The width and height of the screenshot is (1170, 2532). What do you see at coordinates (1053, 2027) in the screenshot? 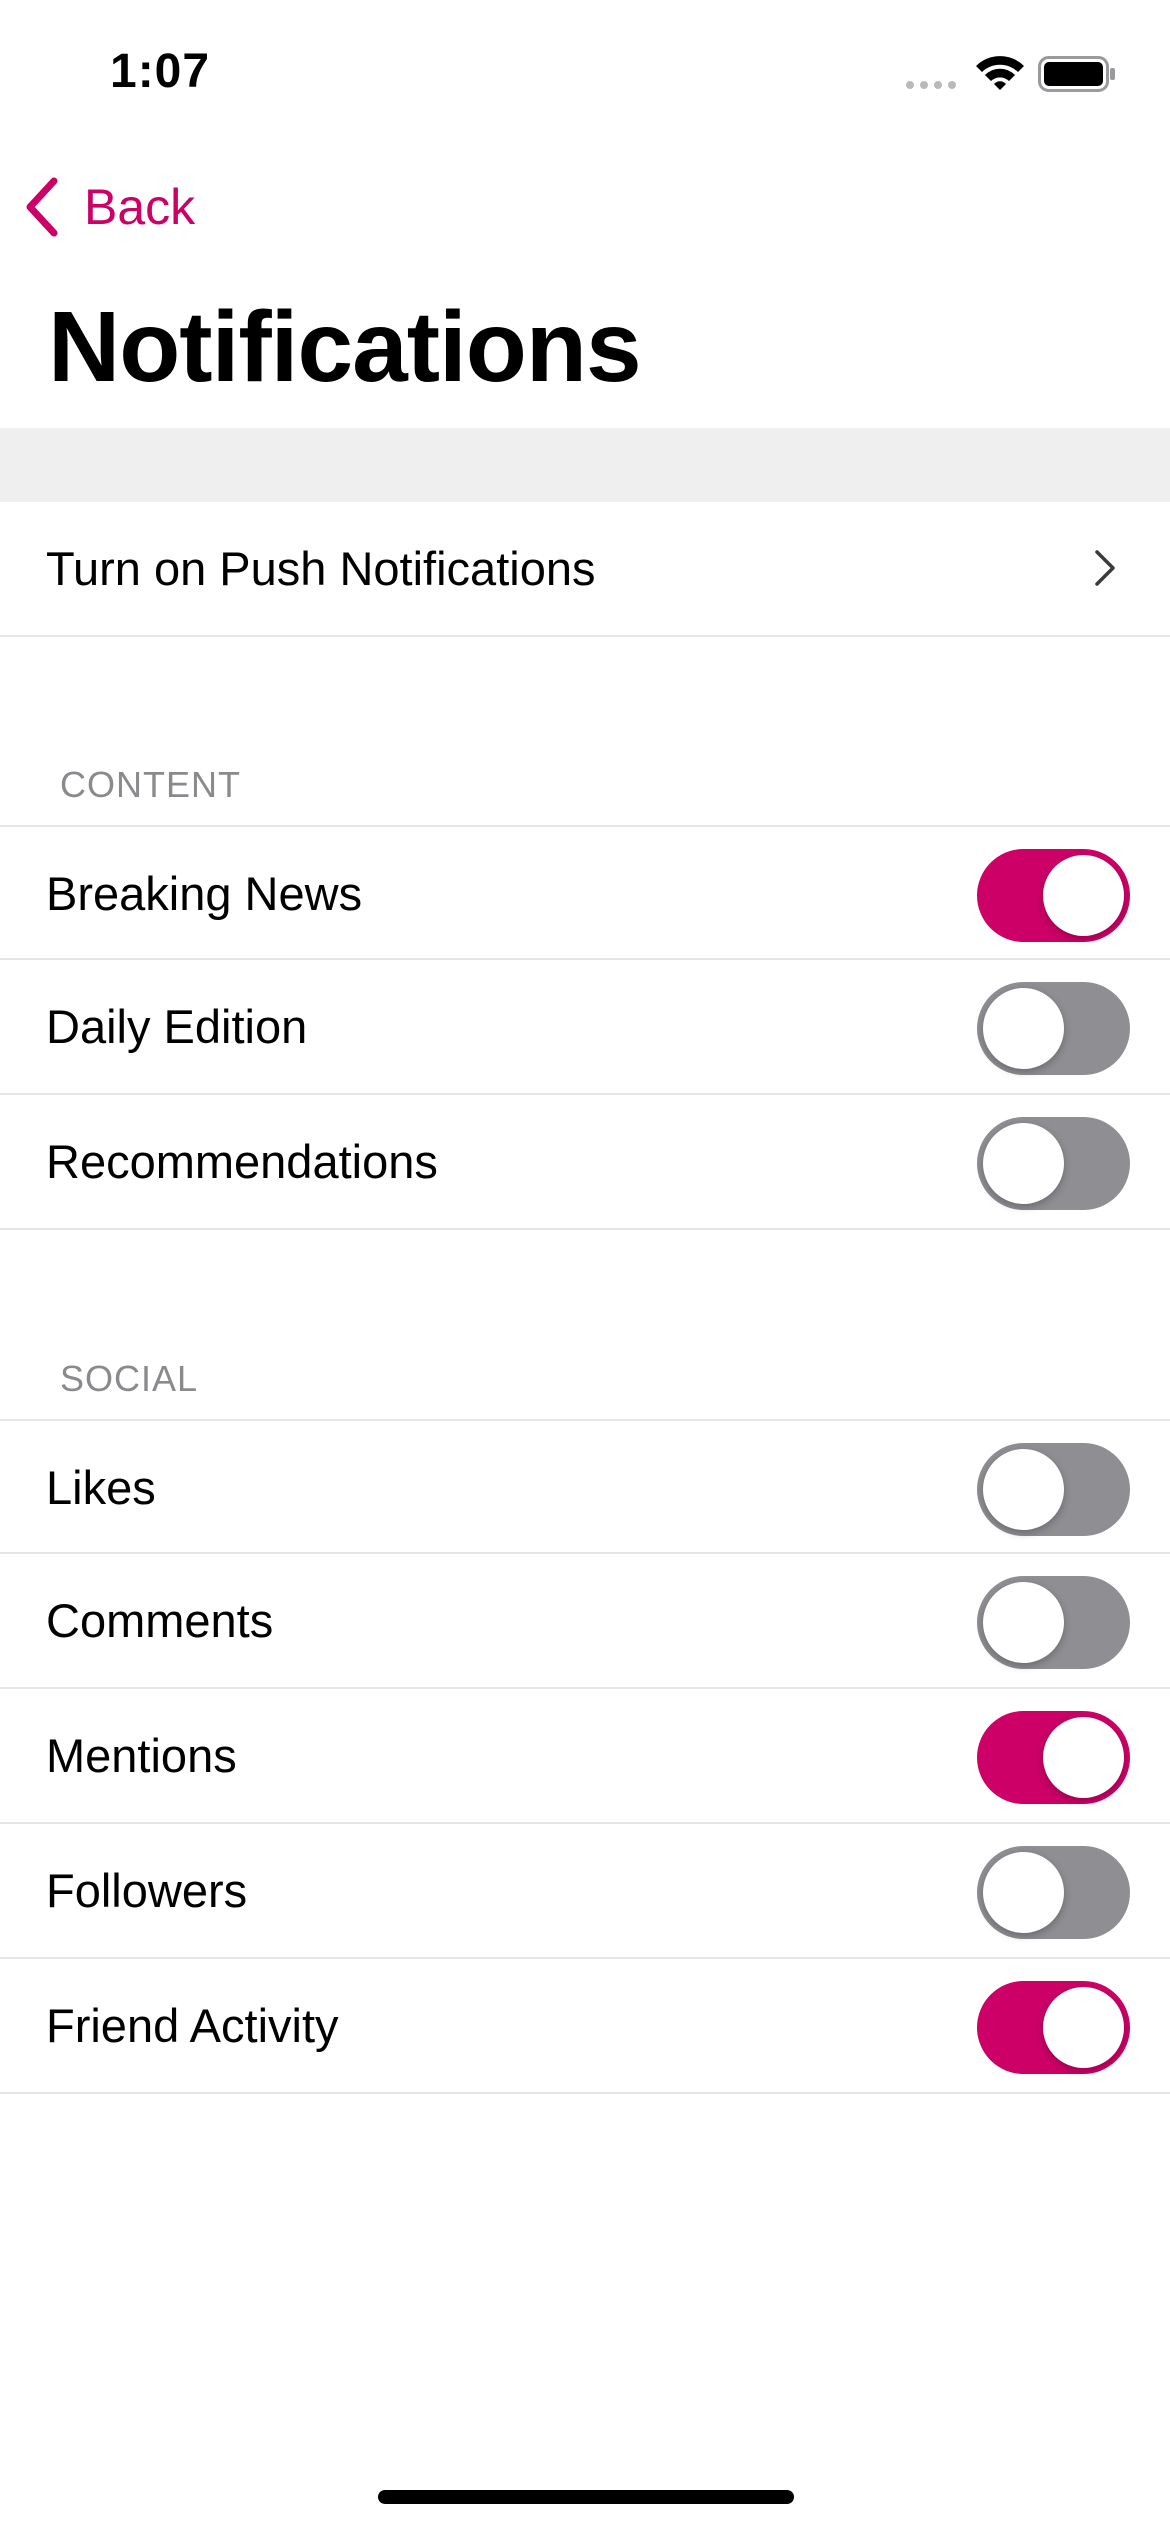
I see `toggle-friend-activity` at bounding box center [1053, 2027].